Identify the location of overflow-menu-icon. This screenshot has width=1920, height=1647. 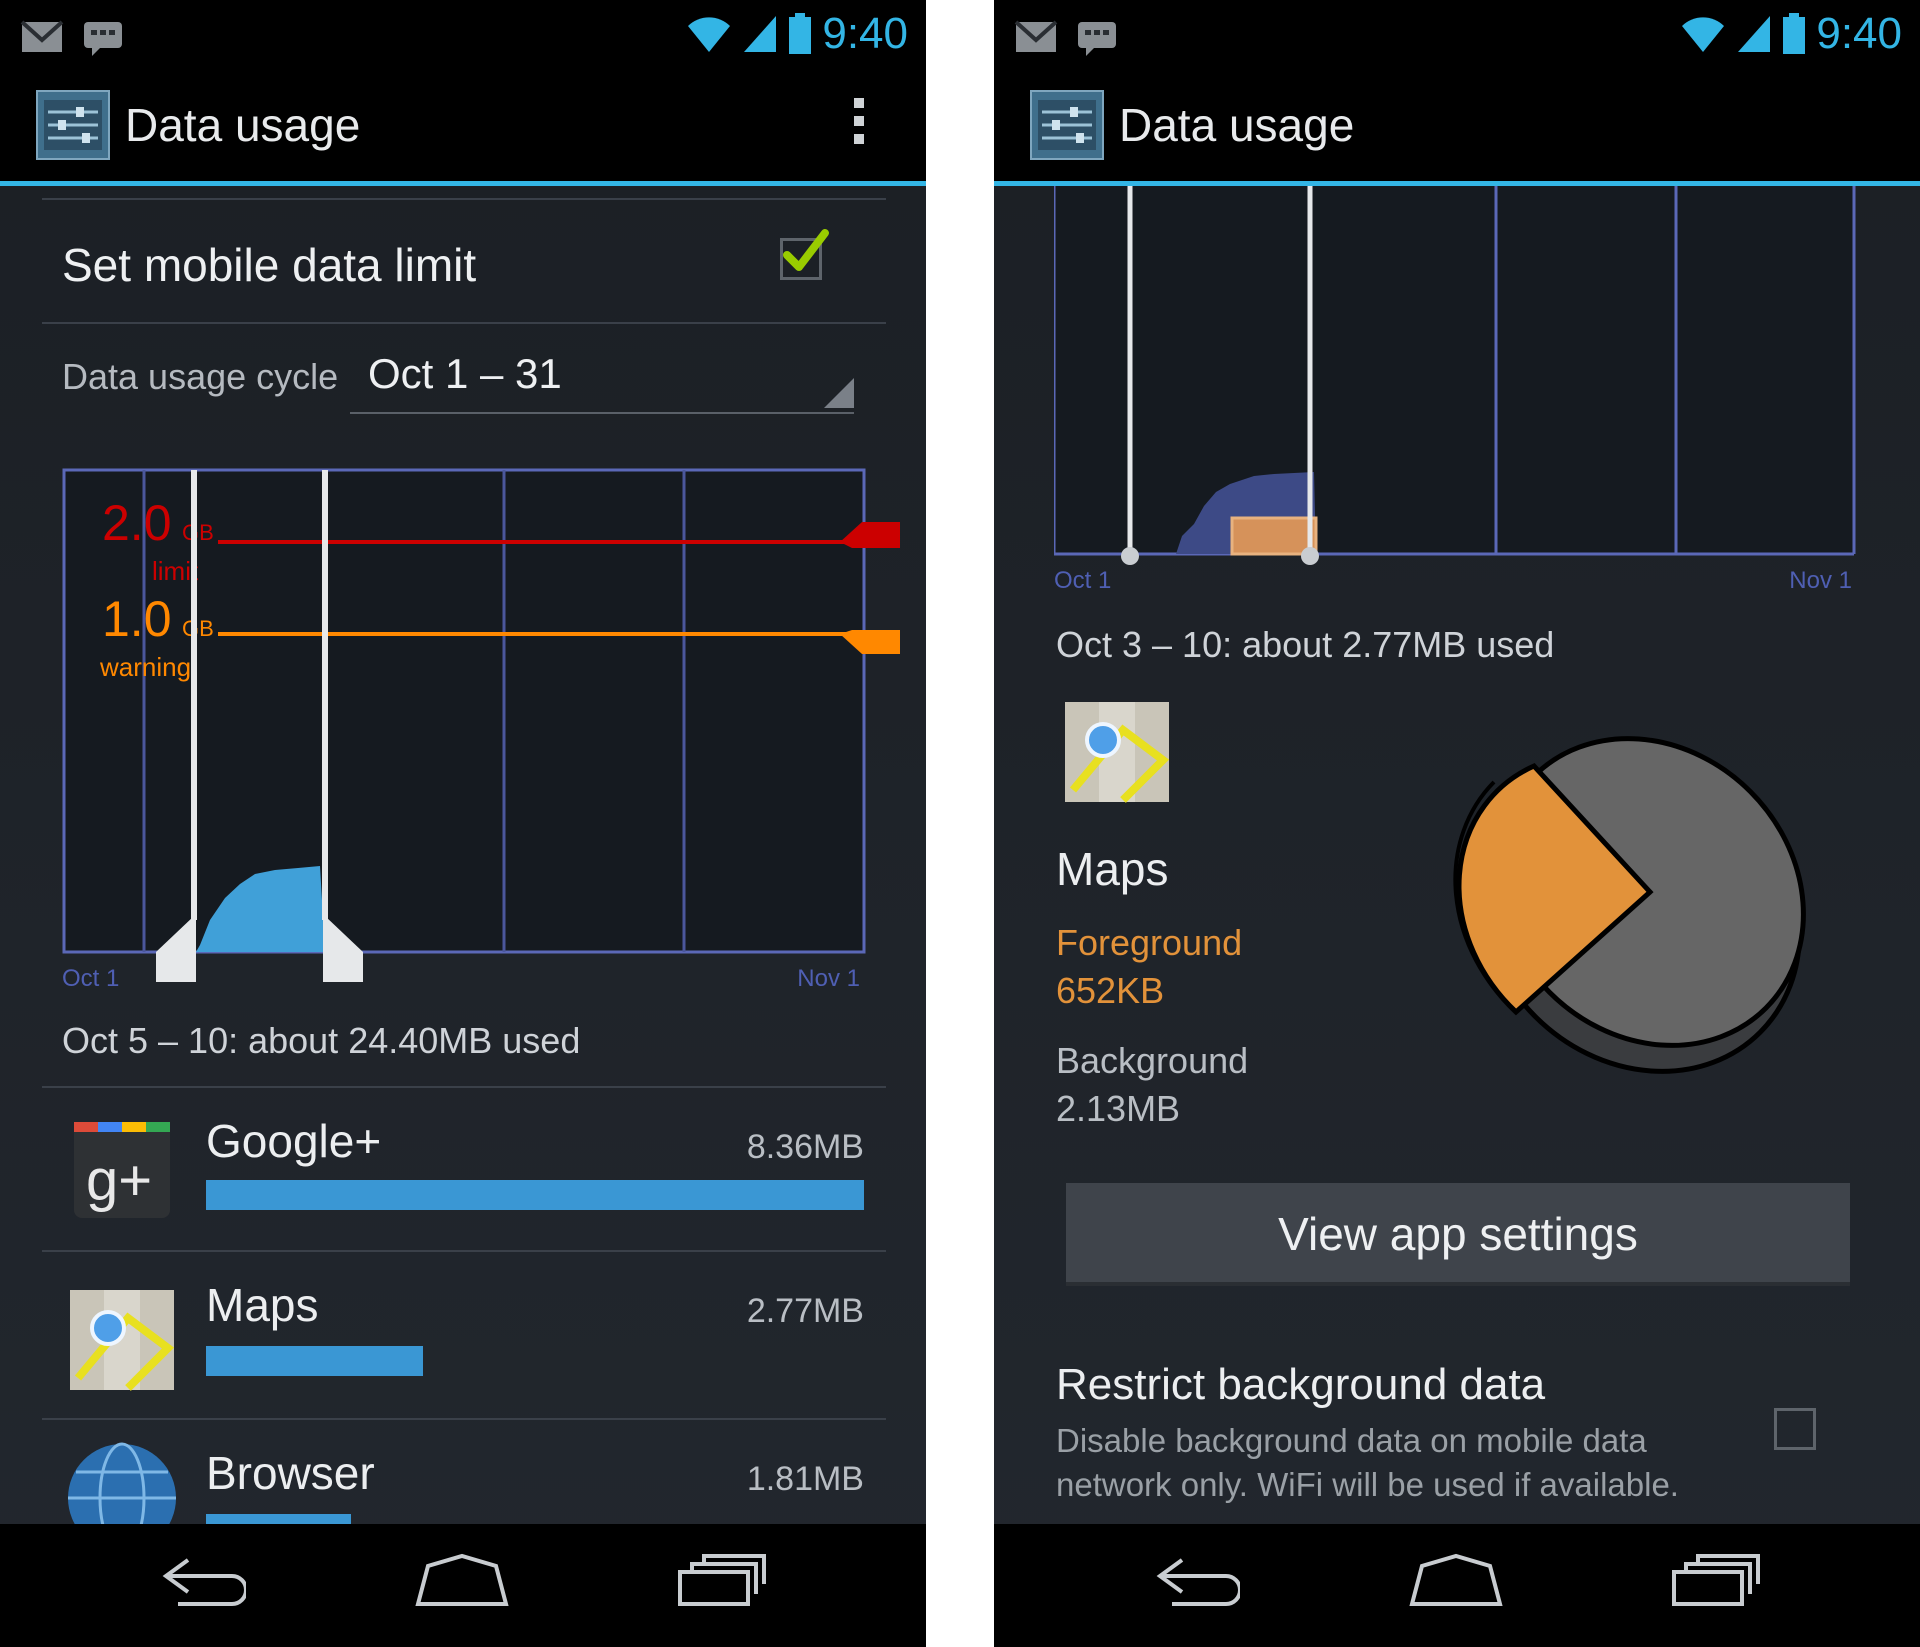
(859, 125).